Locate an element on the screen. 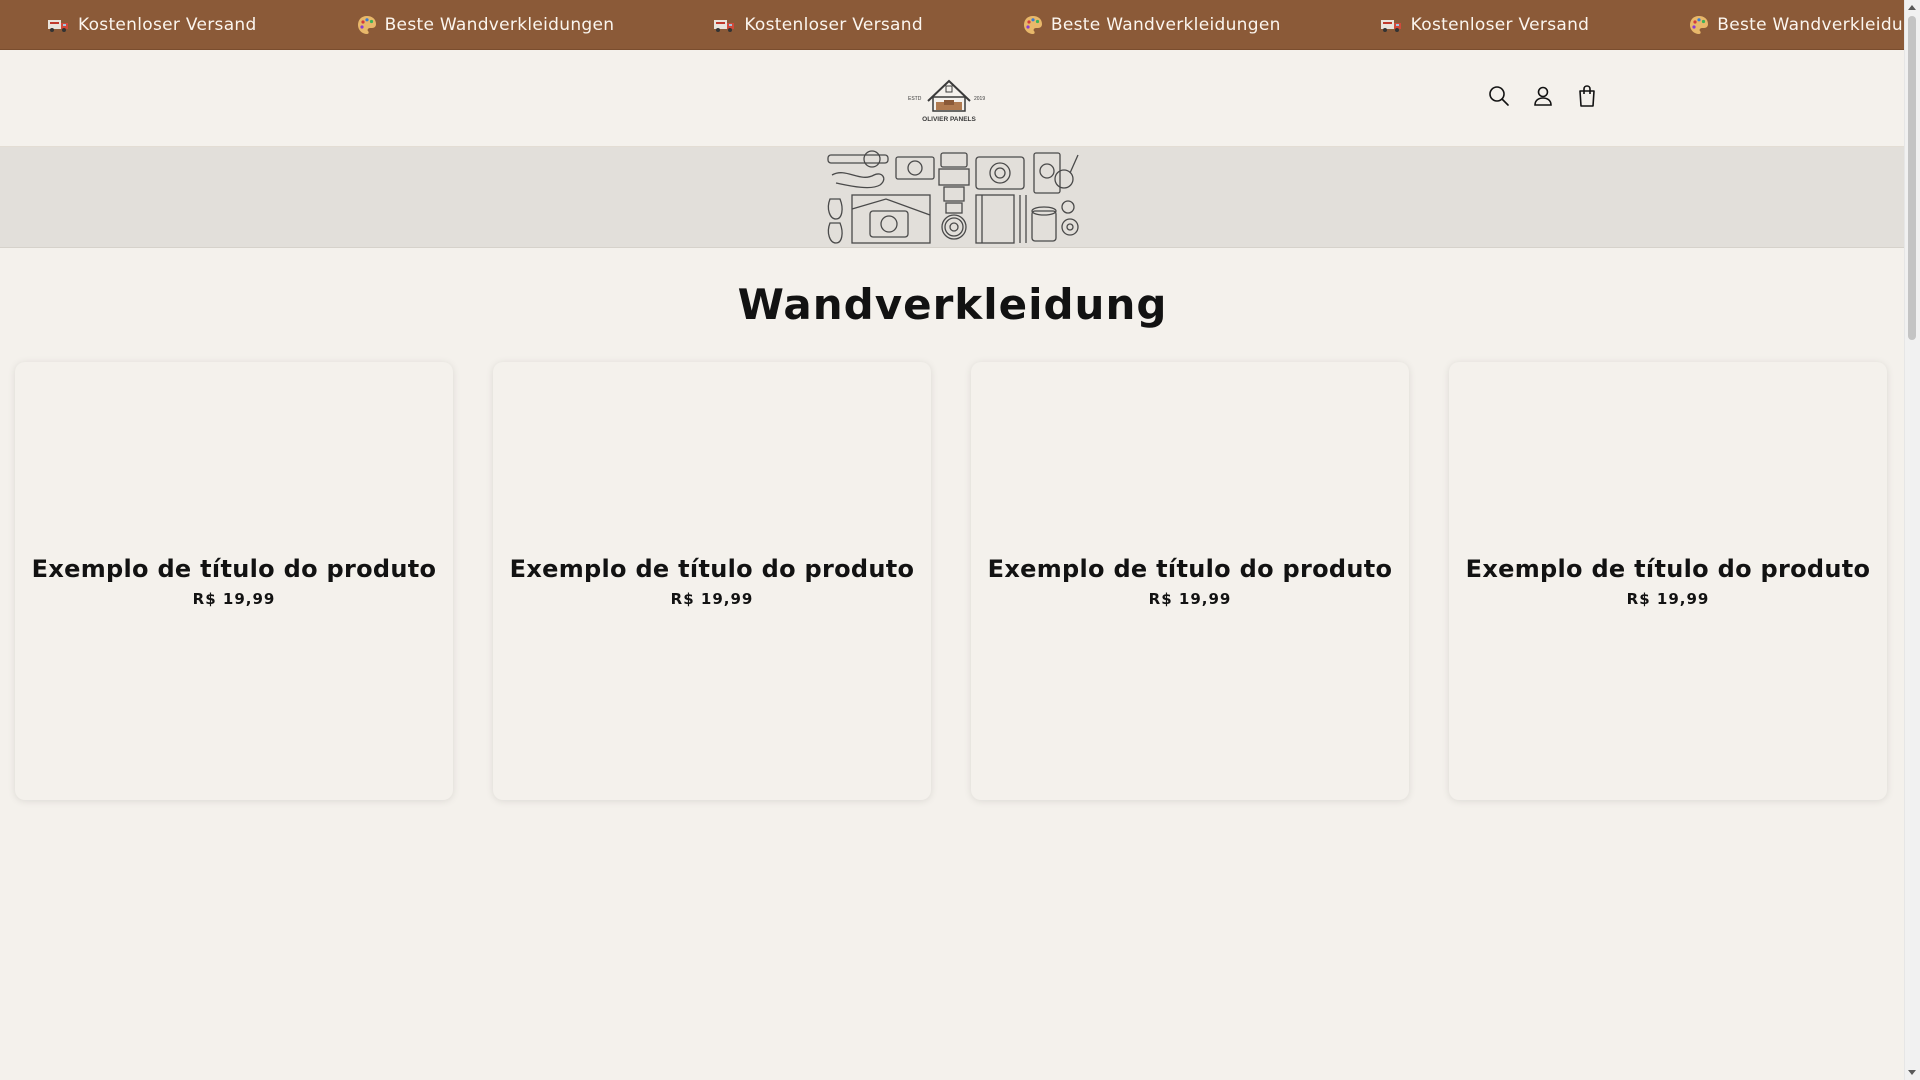  banner-illustration is located at coordinates (953, 197).